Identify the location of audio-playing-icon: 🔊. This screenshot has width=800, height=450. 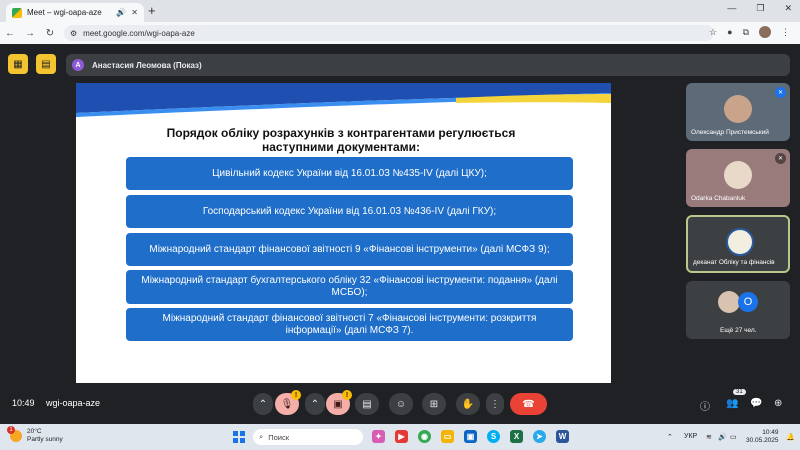
(121, 12).